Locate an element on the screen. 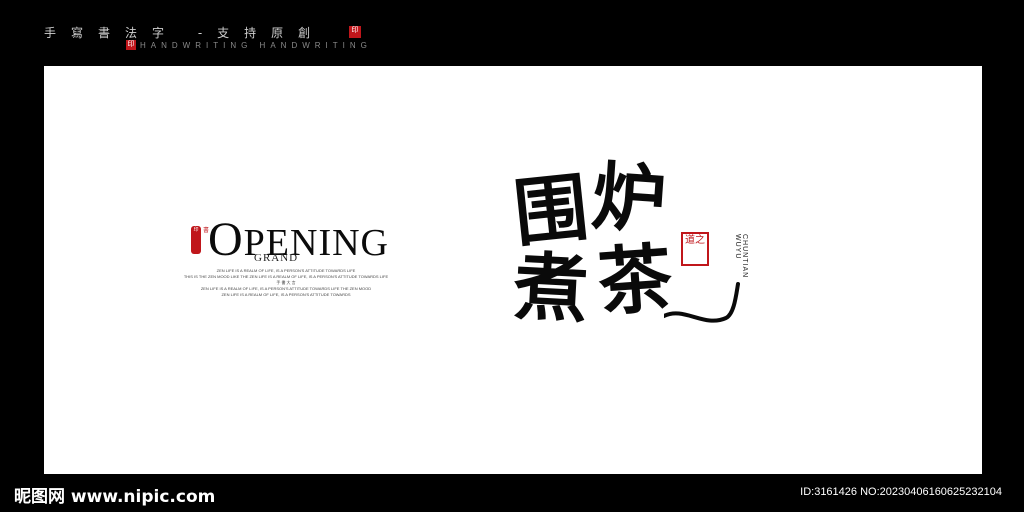  calligraphy-char: 围 is located at coordinates (551, 211).